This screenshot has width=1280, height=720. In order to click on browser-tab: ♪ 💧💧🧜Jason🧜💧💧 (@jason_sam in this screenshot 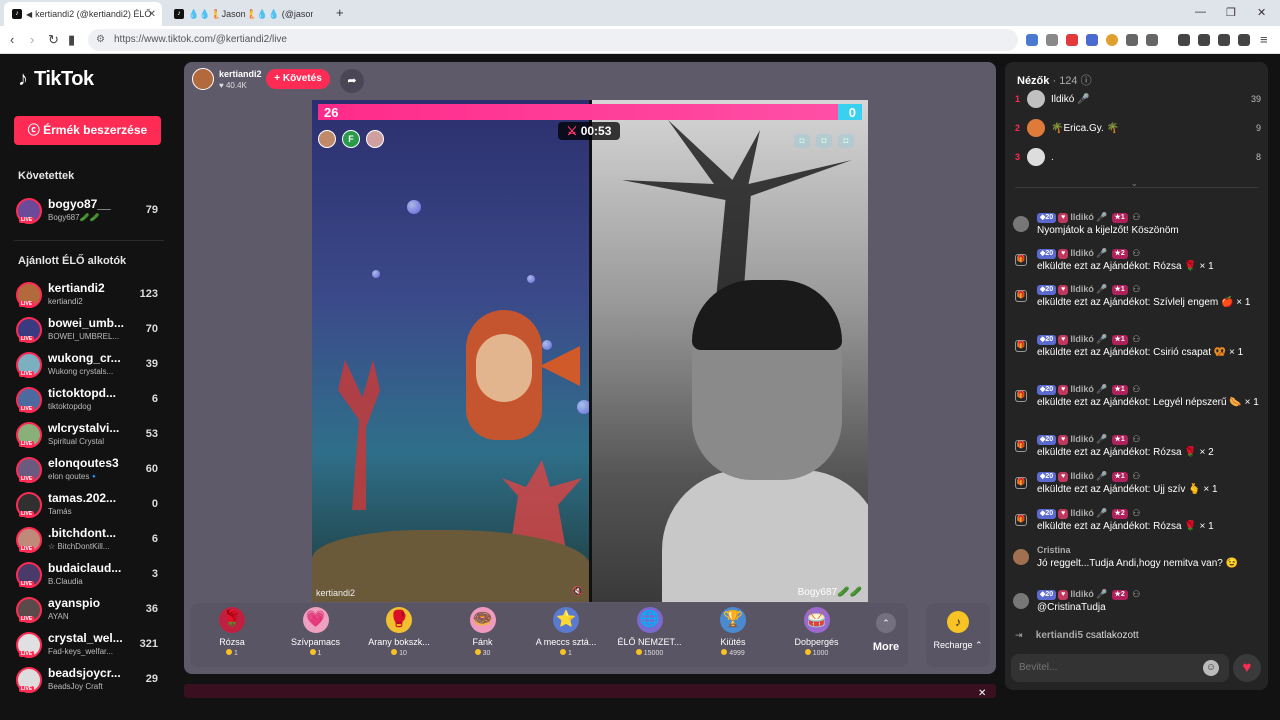, I will do `click(246, 14)`.